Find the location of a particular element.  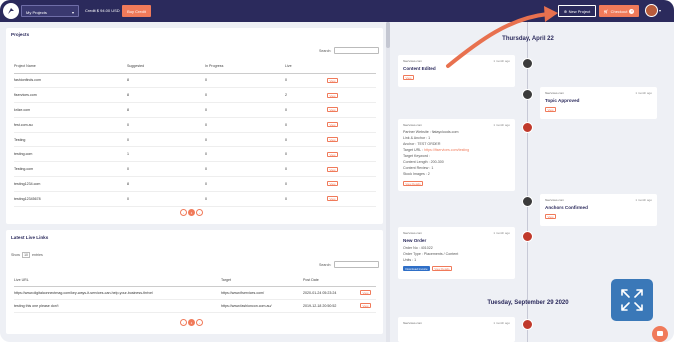

project-name-cell: Testing is located at coordinates (70, 140).